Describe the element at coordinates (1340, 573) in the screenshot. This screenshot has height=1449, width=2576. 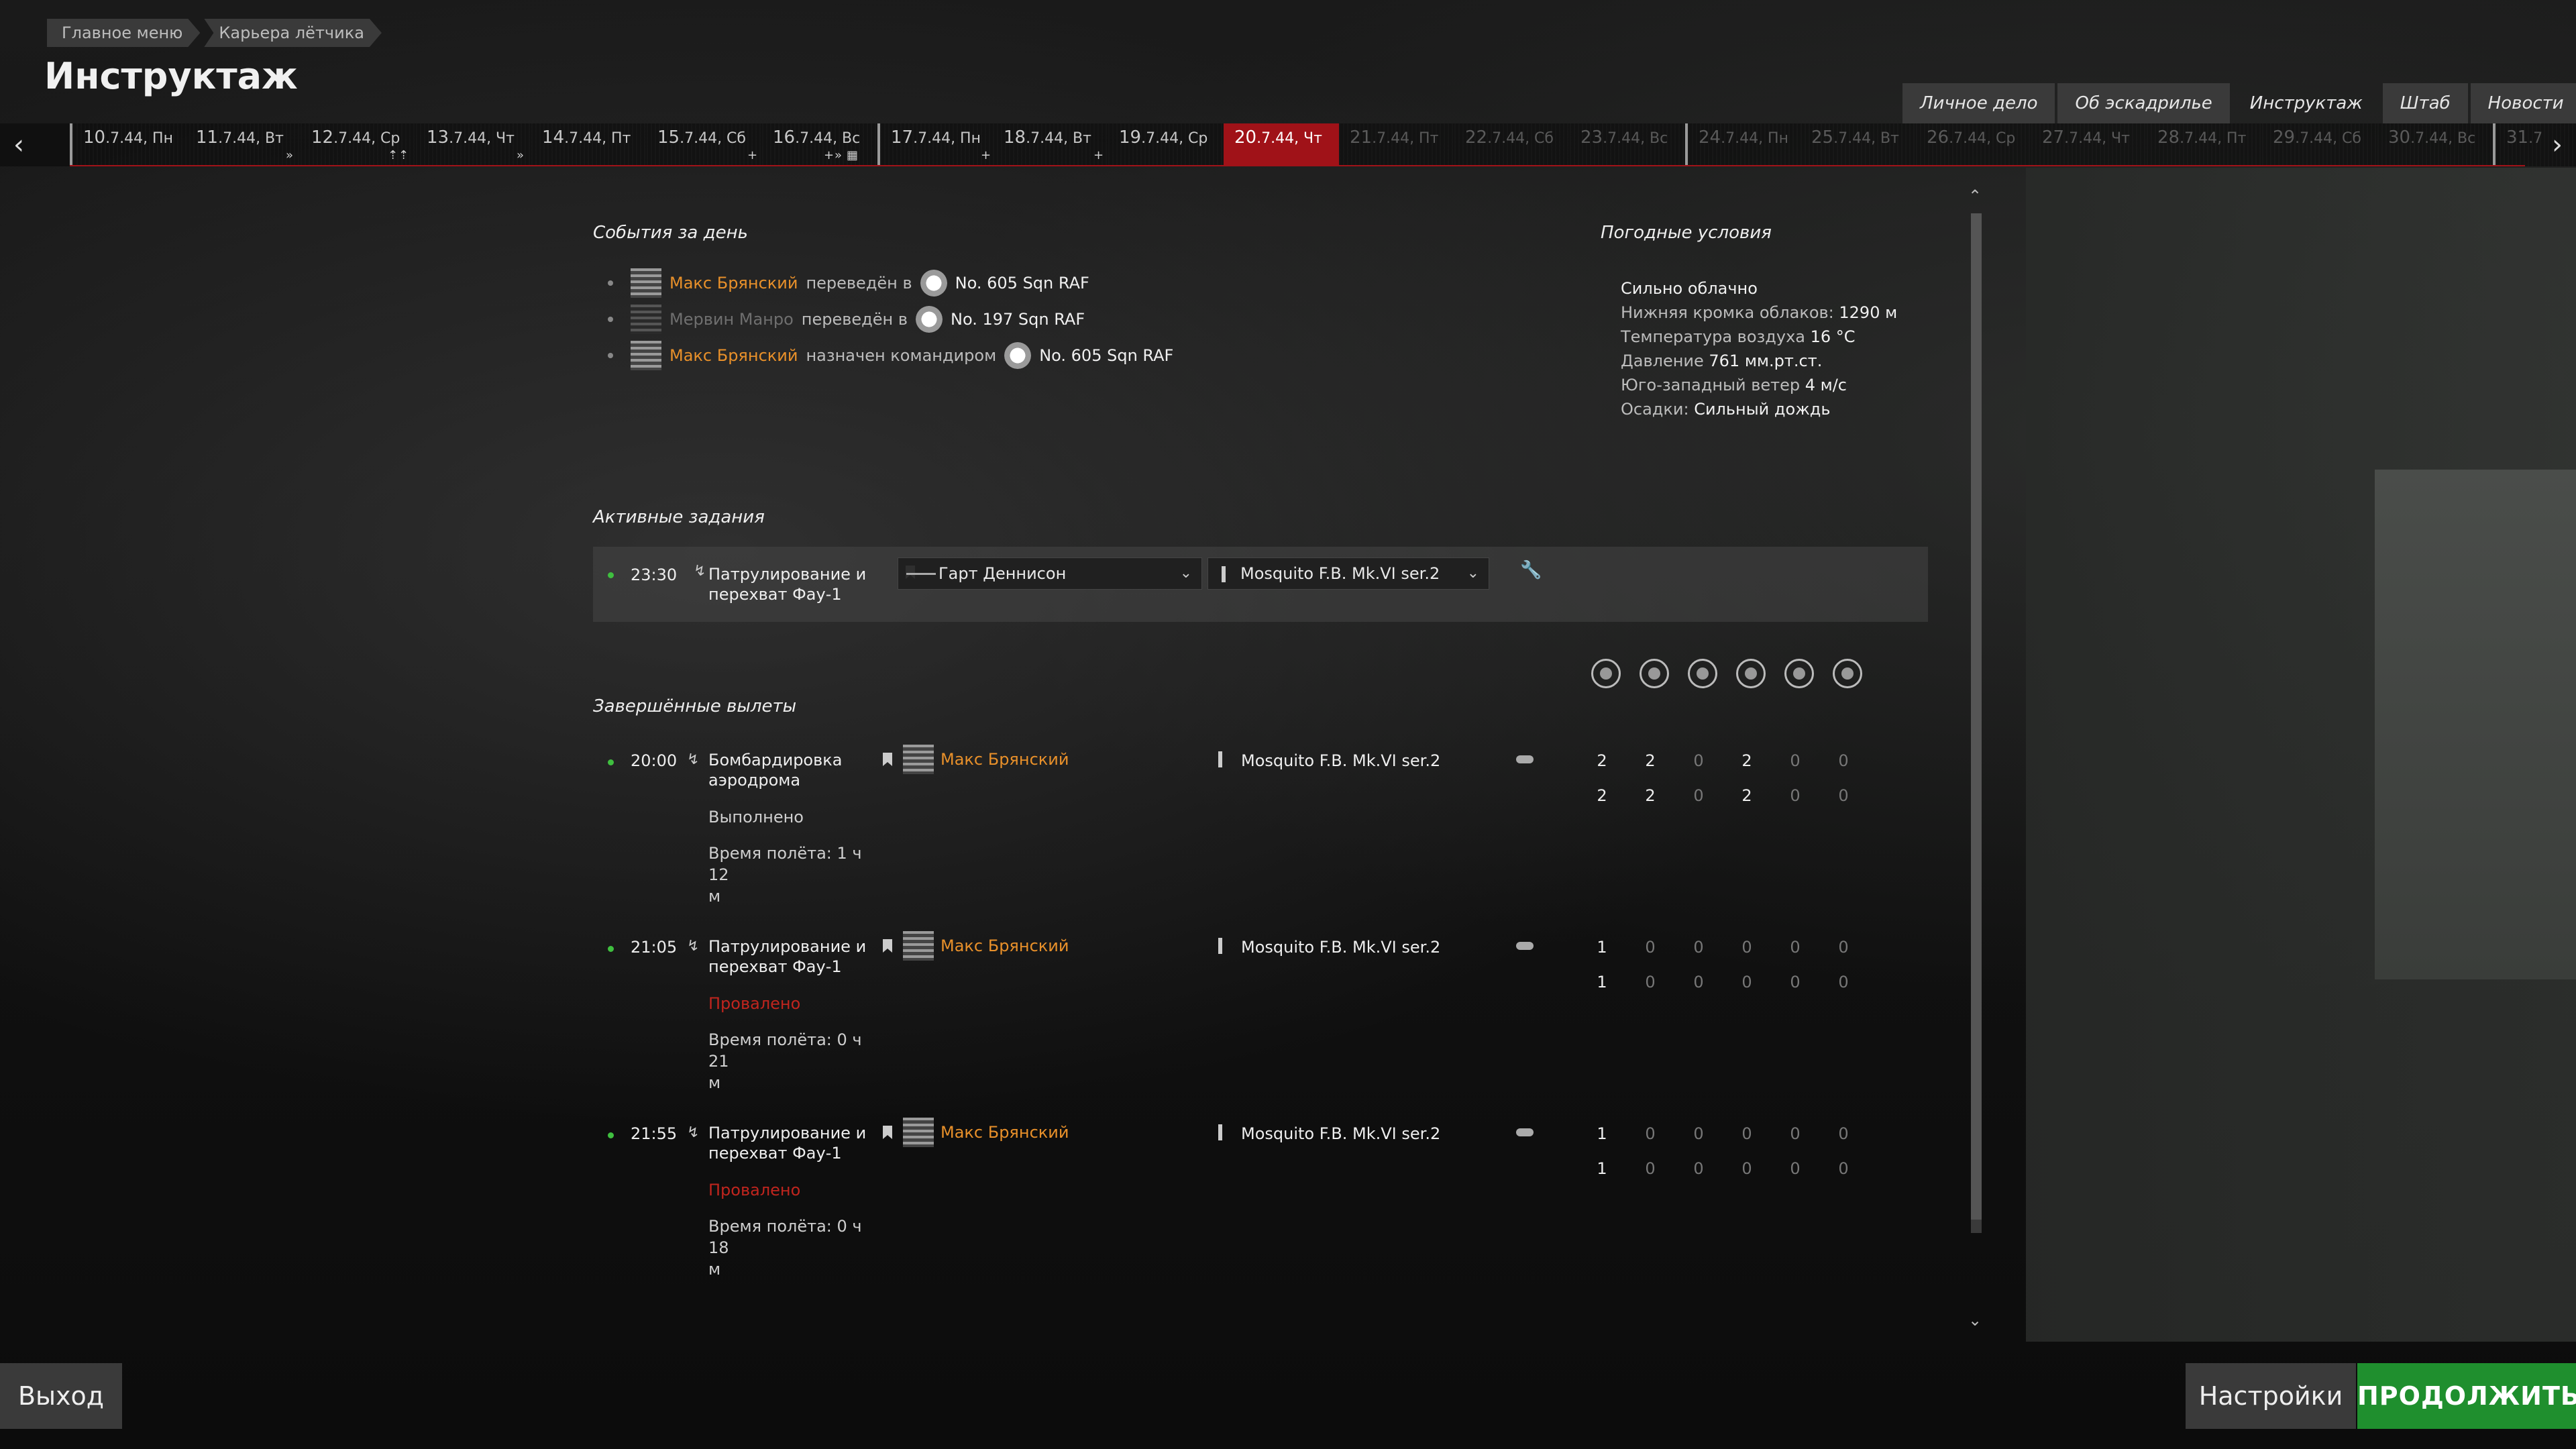
I see `aircraft-select-value: Mosquito F.B. Mk.VI ser.2` at that location.